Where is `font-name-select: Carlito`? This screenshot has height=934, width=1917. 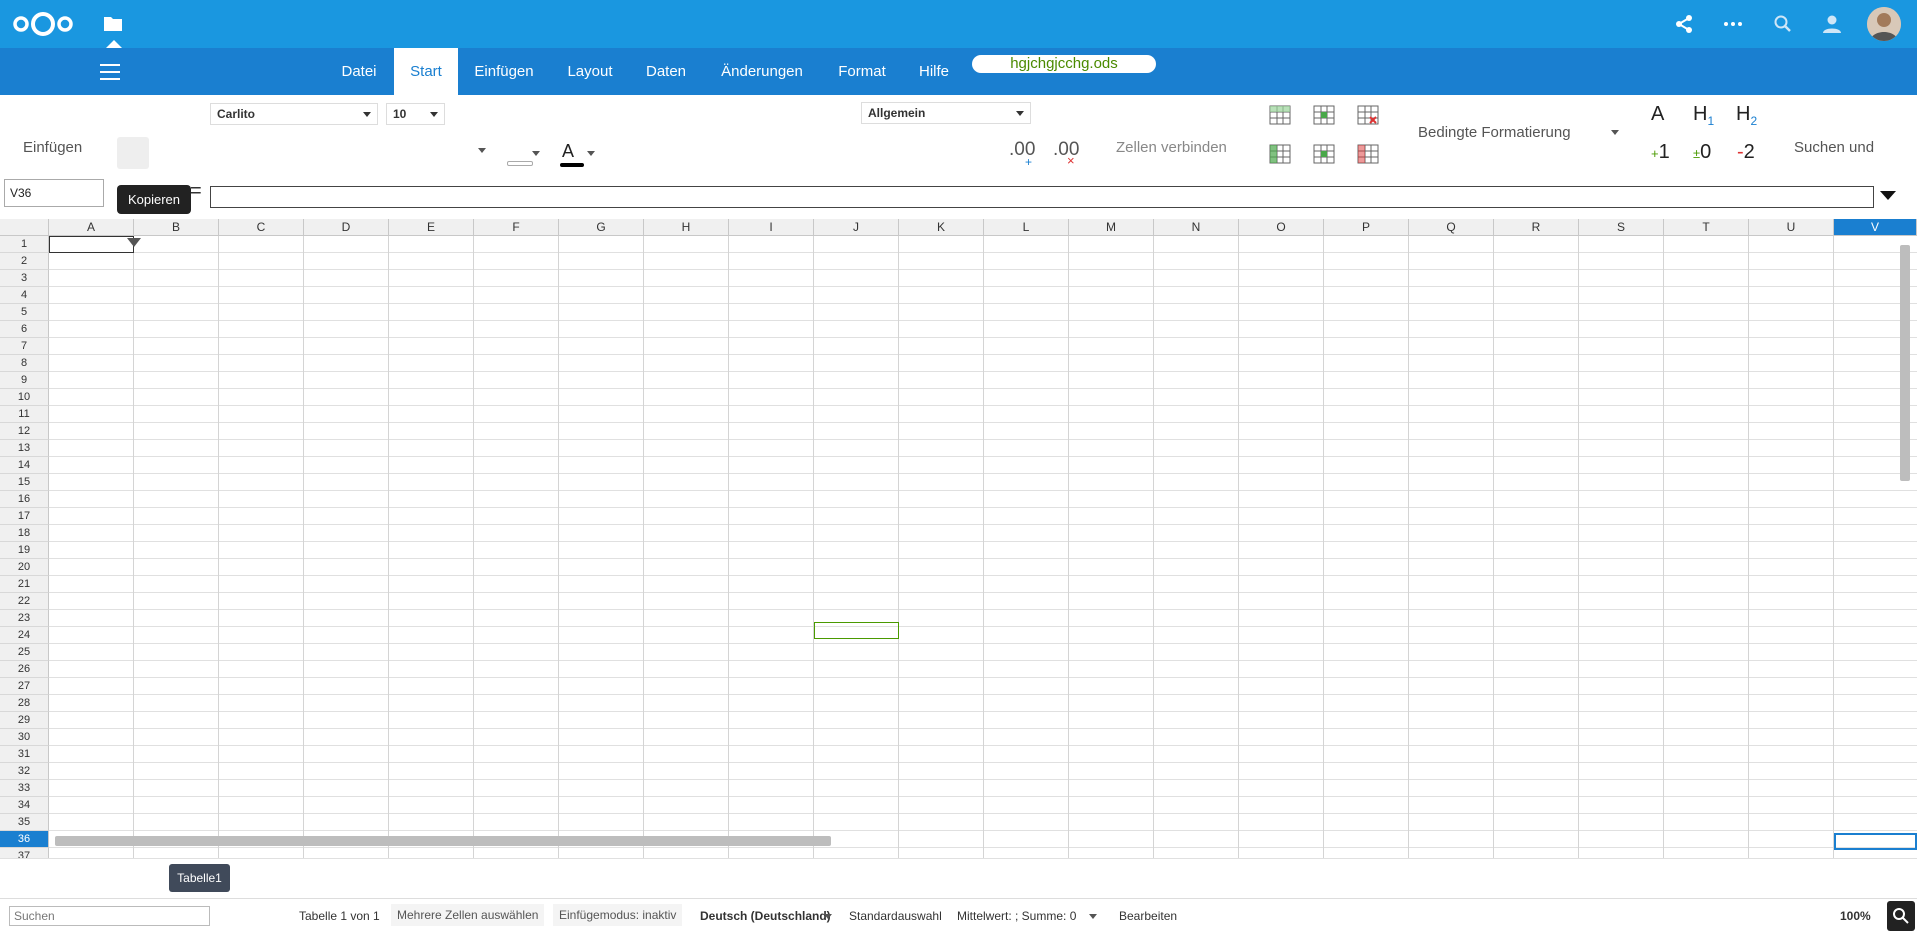
font-name-select: Carlito is located at coordinates (294, 114).